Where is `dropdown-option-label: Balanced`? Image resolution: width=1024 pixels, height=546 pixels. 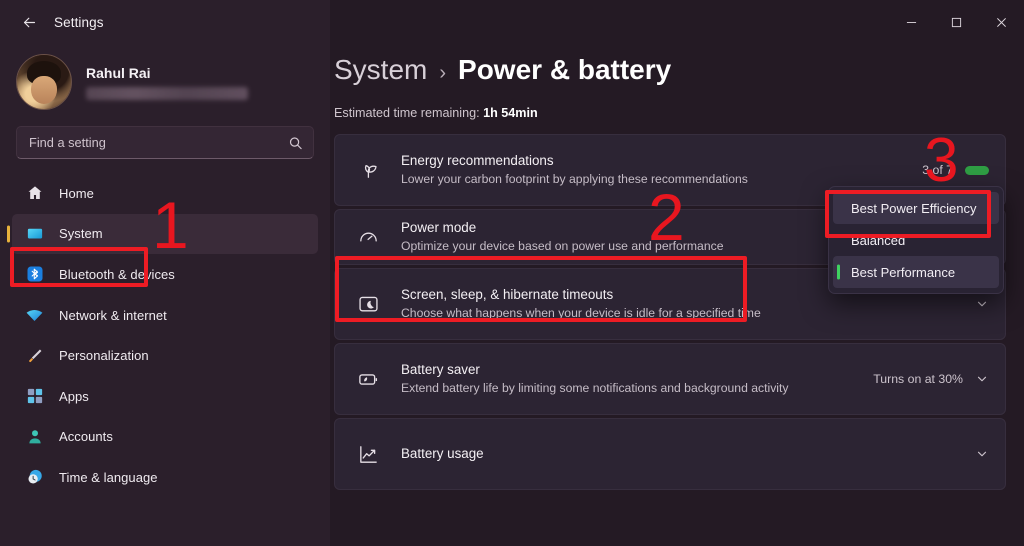 dropdown-option-label: Balanced is located at coordinates (878, 240).